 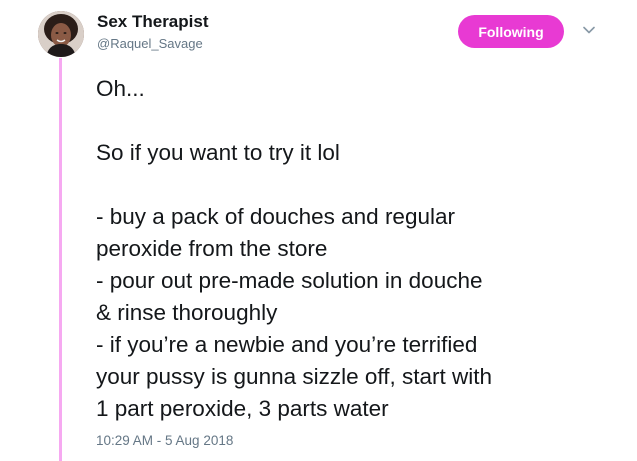 I want to click on following-button: Following, so click(x=511, y=31).